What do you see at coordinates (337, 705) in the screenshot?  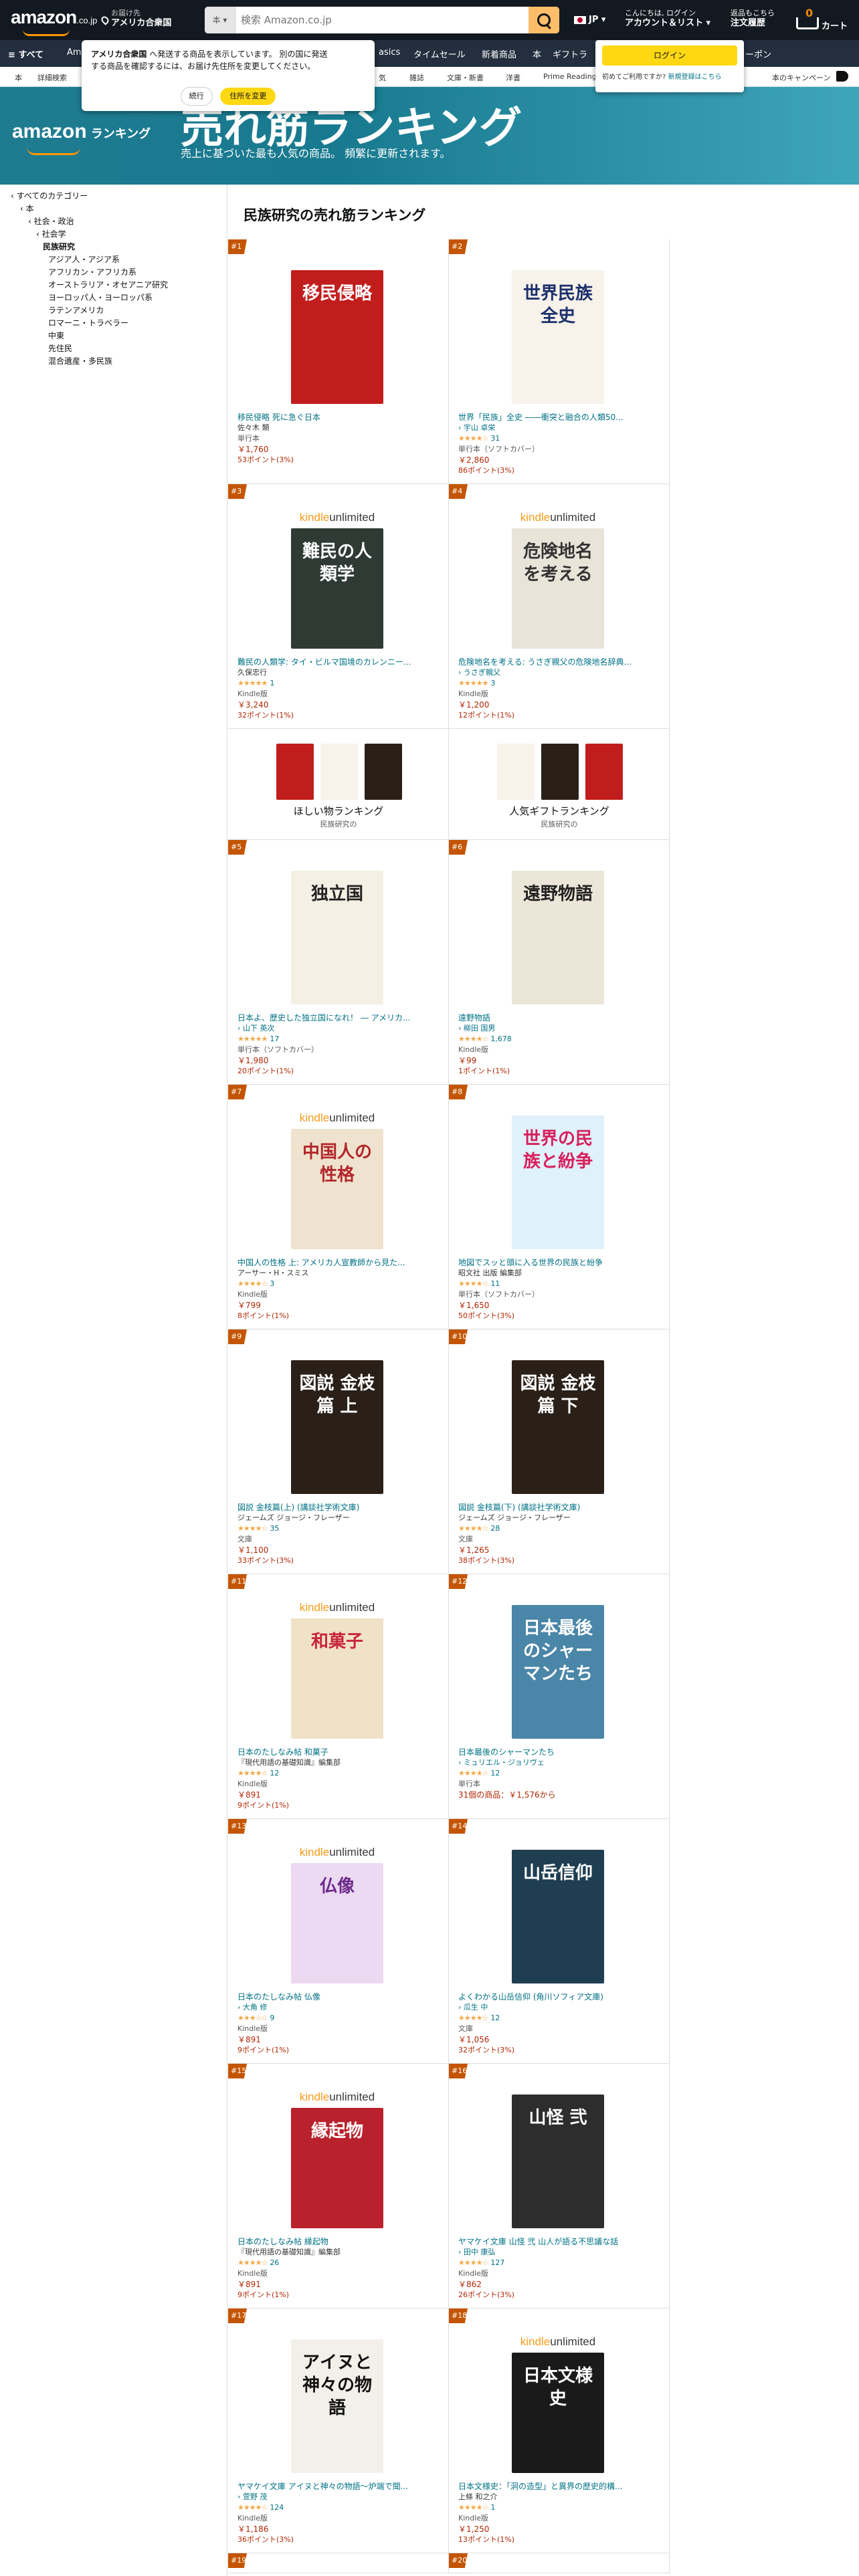 I see `book-price: ￥3,240` at bounding box center [337, 705].